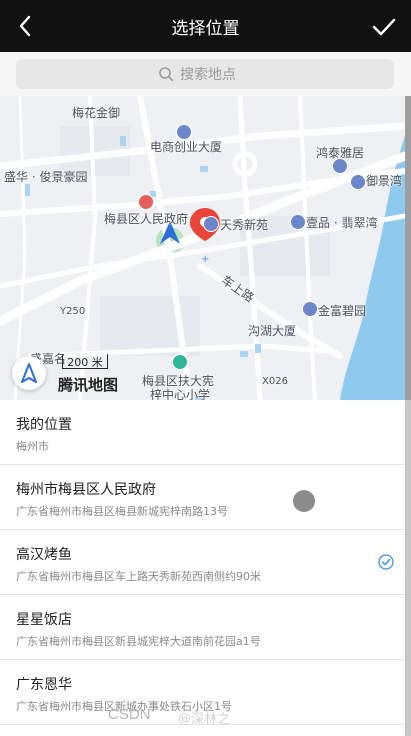 The height and width of the screenshot is (736, 411). Describe the element at coordinates (205, 29) in the screenshot. I see `page-title: 选择位置` at that location.